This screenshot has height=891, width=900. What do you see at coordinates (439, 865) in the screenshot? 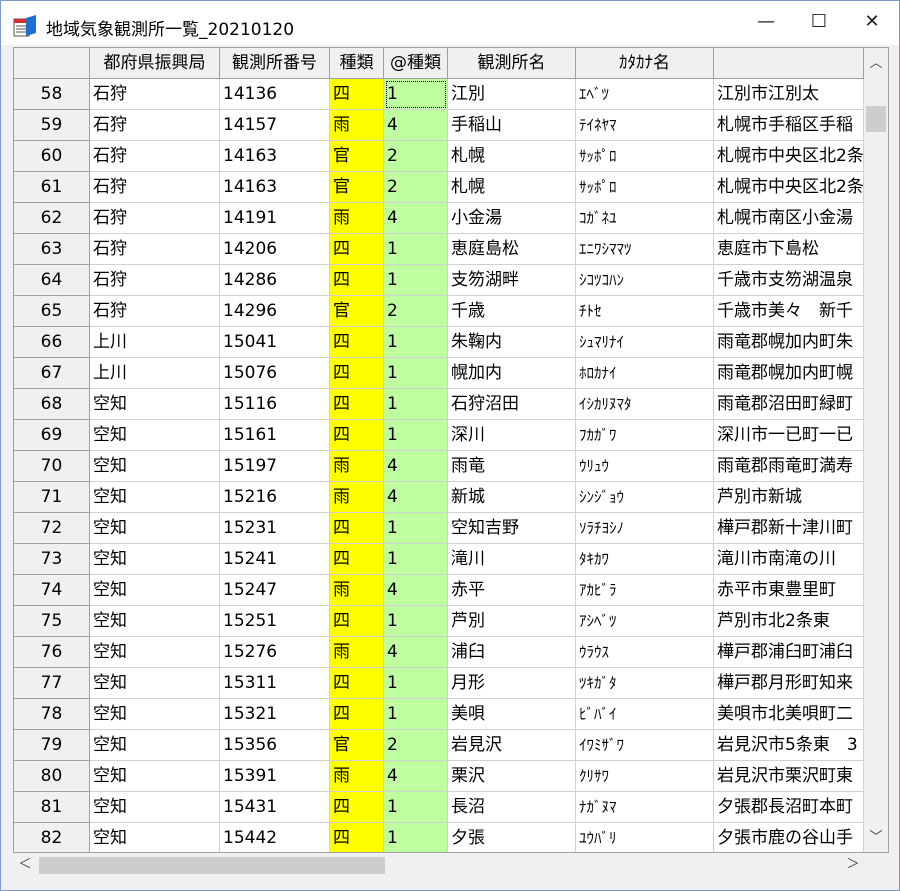
I see `horizontal-scrollbar: ＜ ＞` at bounding box center [439, 865].